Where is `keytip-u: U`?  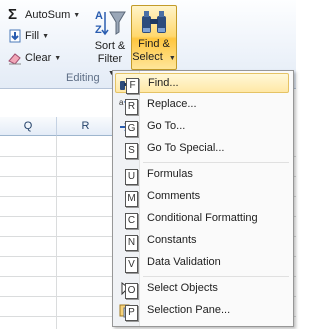 keytip-u: U is located at coordinates (131, 177).